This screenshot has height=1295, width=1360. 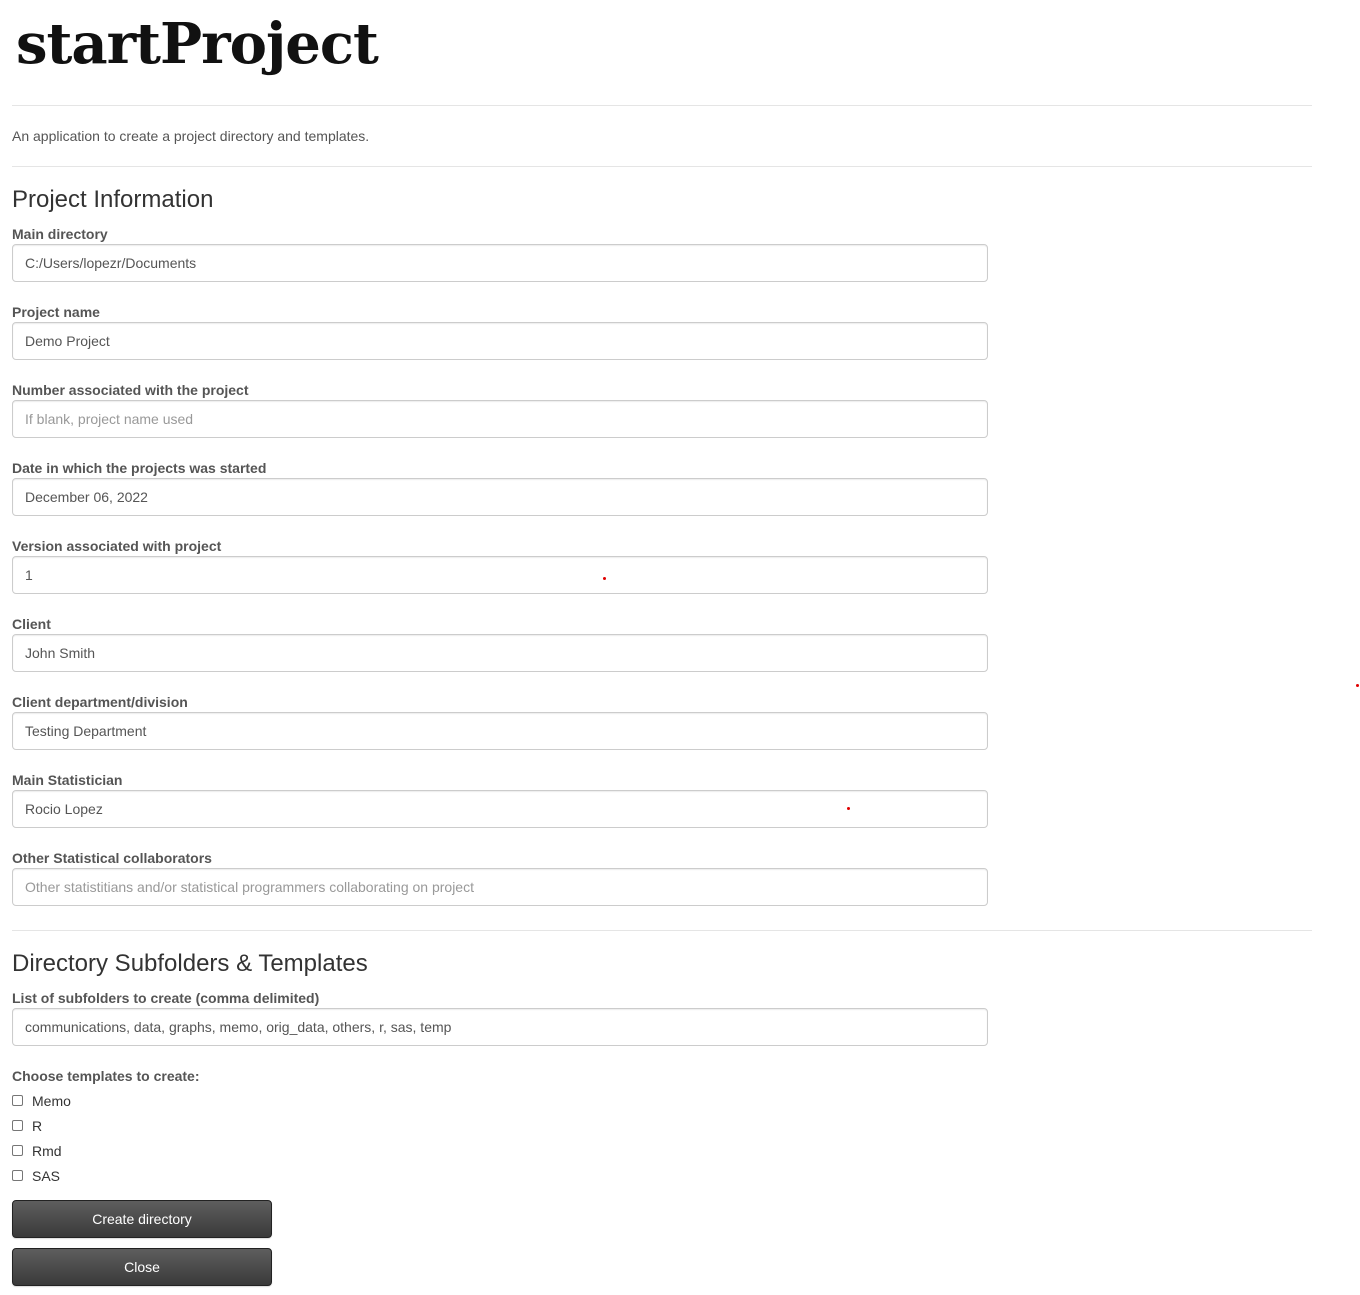 What do you see at coordinates (112, 858) in the screenshot?
I see `field-label: Other Statistical collaborators` at bounding box center [112, 858].